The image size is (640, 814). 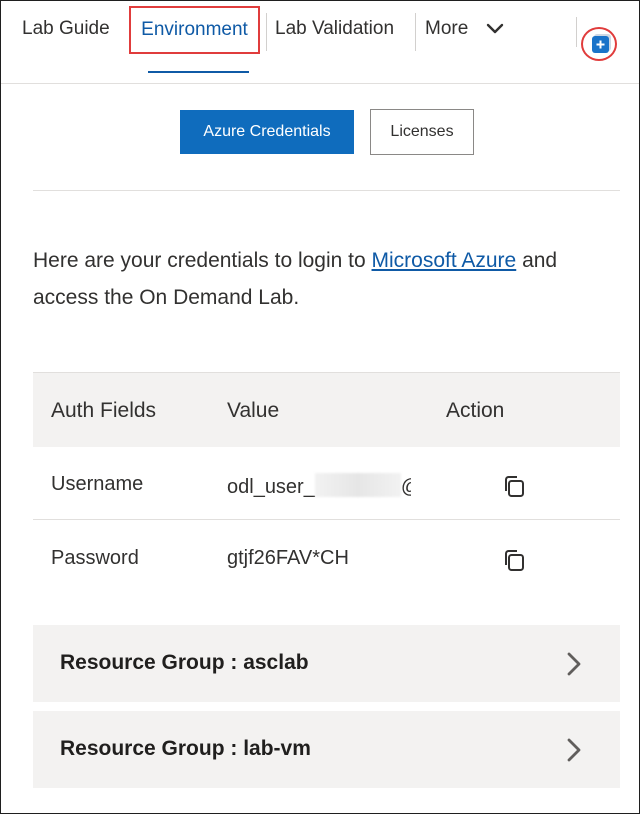 I want to click on password-value: gtjf26FAV*CH, so click(x=288, y=558).